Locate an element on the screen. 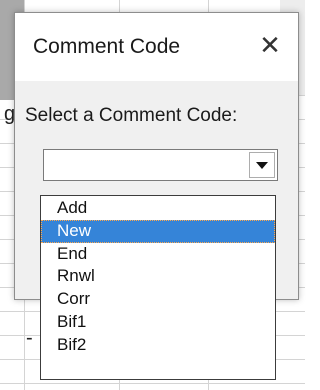 The height and width of the screenshot is (390, 320). option-end: End is located at coordinates (158, 254).